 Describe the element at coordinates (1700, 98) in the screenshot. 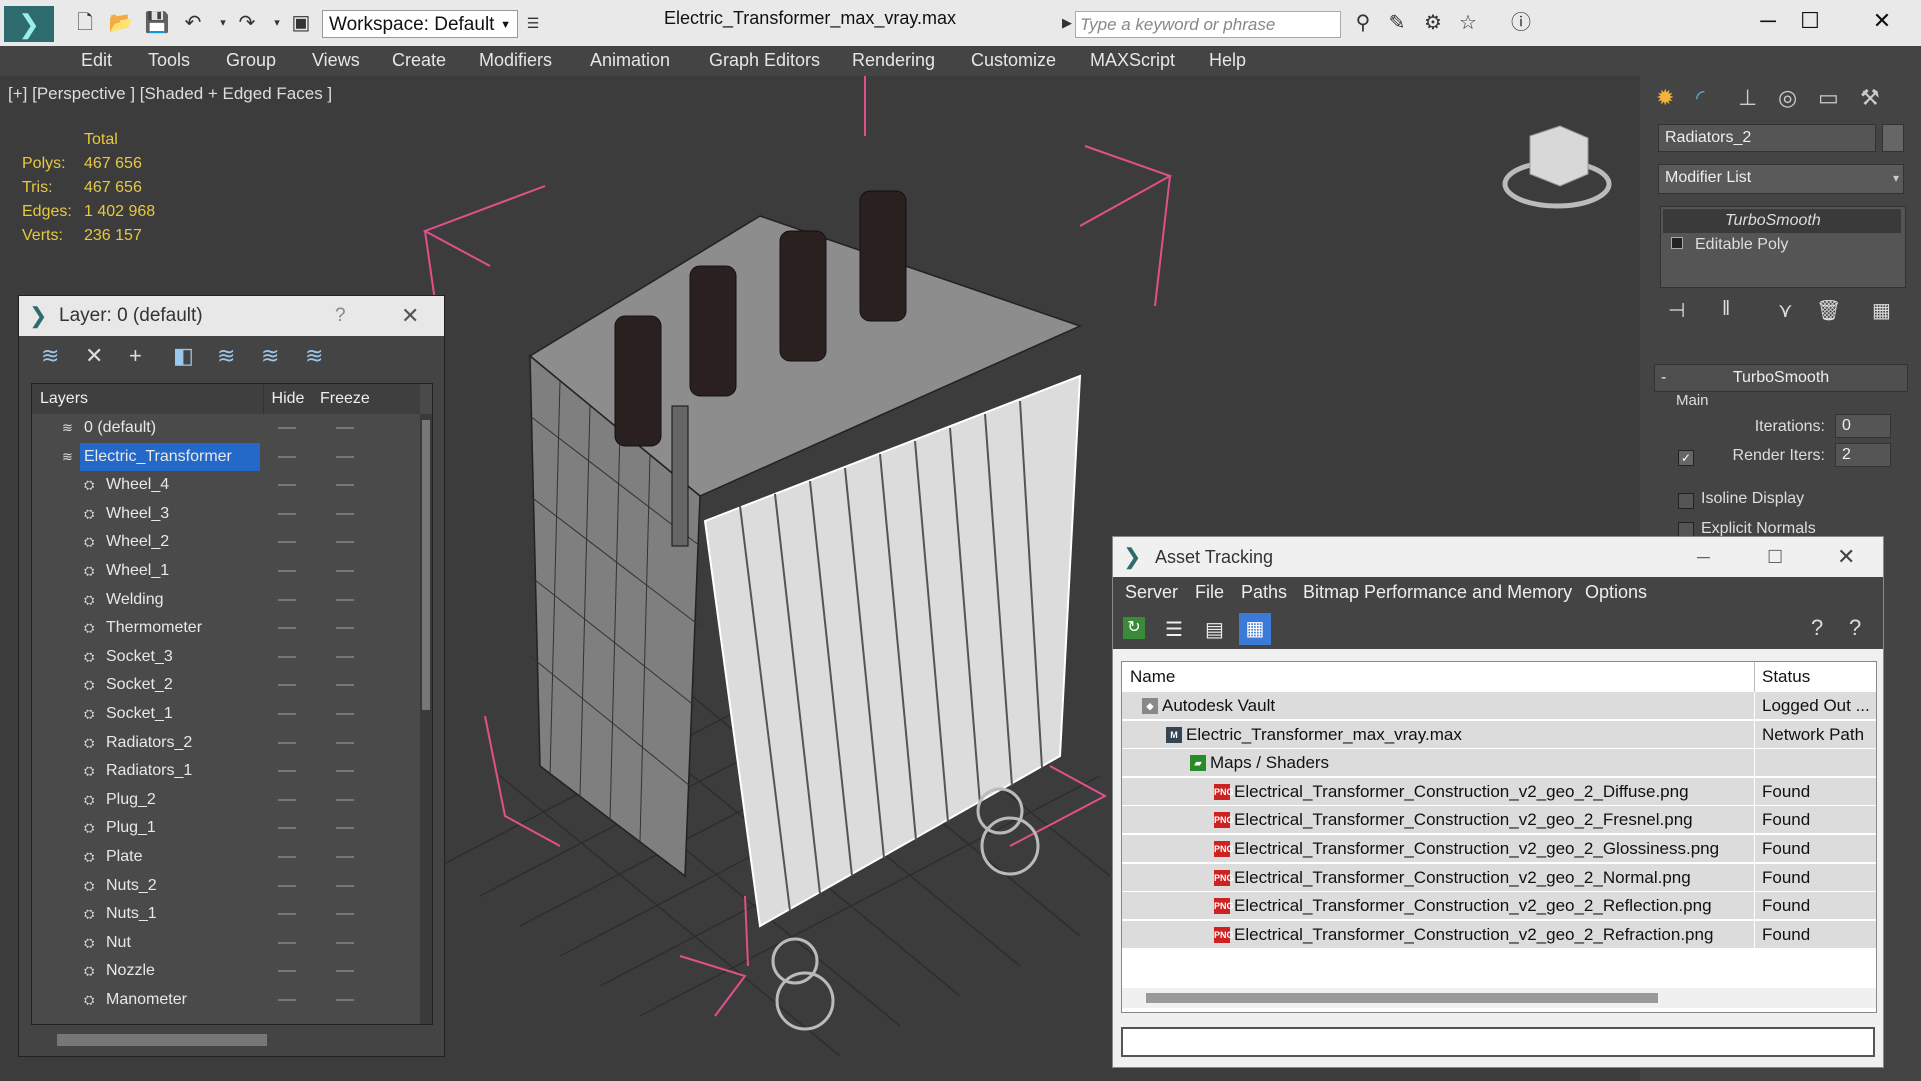

I see `modify-tab-icon: ◜` at that location.